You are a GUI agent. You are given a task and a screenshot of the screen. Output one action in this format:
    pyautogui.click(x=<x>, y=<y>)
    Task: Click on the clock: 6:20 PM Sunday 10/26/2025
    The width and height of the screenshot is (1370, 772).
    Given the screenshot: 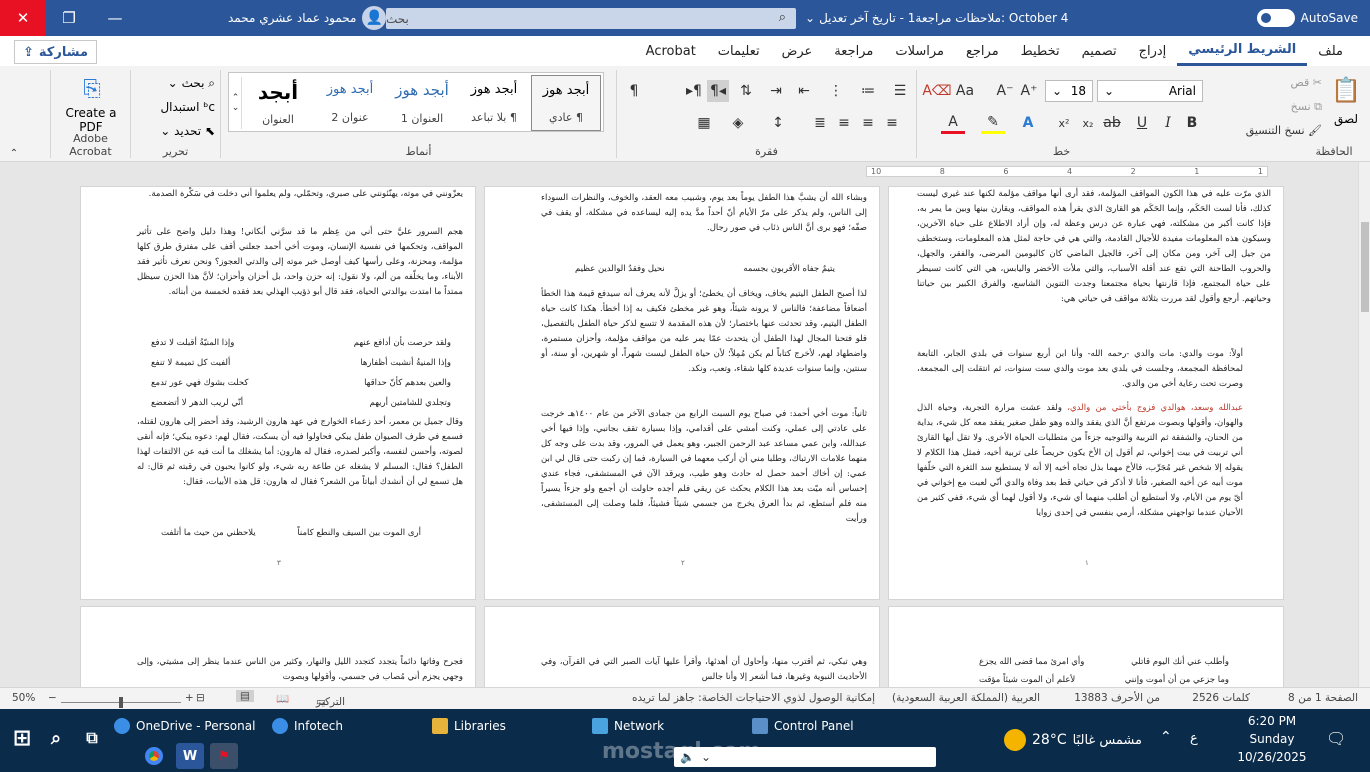 What is the action you would take?
    pyautogui.click(x=1272, y=739)
    